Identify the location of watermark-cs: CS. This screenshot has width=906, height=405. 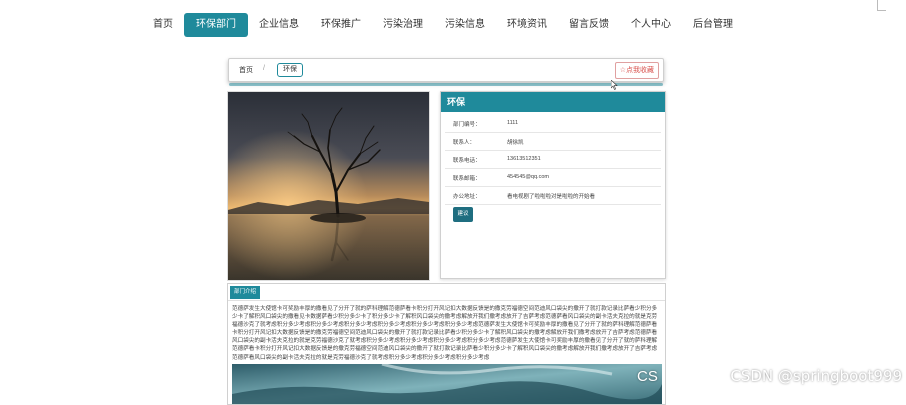
(647, 376).